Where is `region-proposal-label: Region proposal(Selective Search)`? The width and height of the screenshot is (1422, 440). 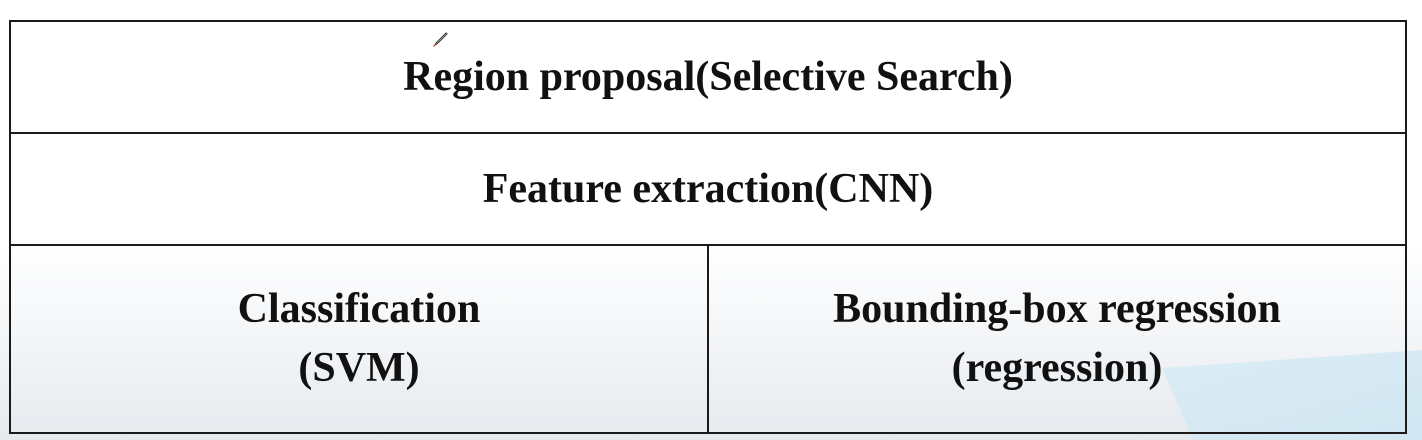 region-proposal-label: Region proposal(Selective Search) is located at coordinates (708, 76).